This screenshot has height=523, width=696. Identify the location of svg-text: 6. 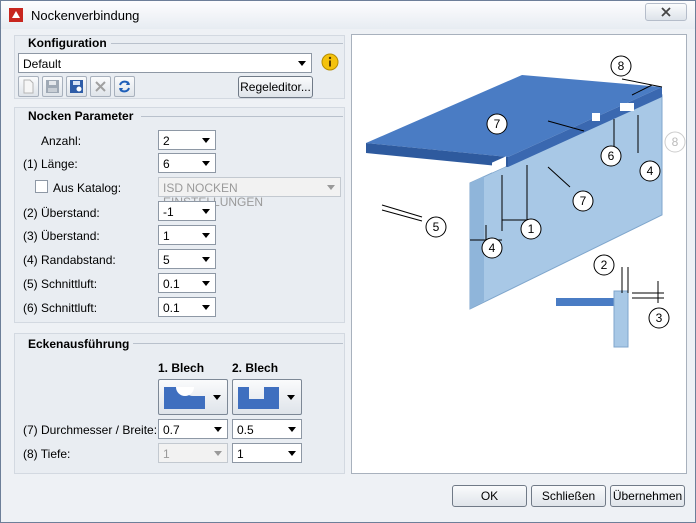
(611, 156).